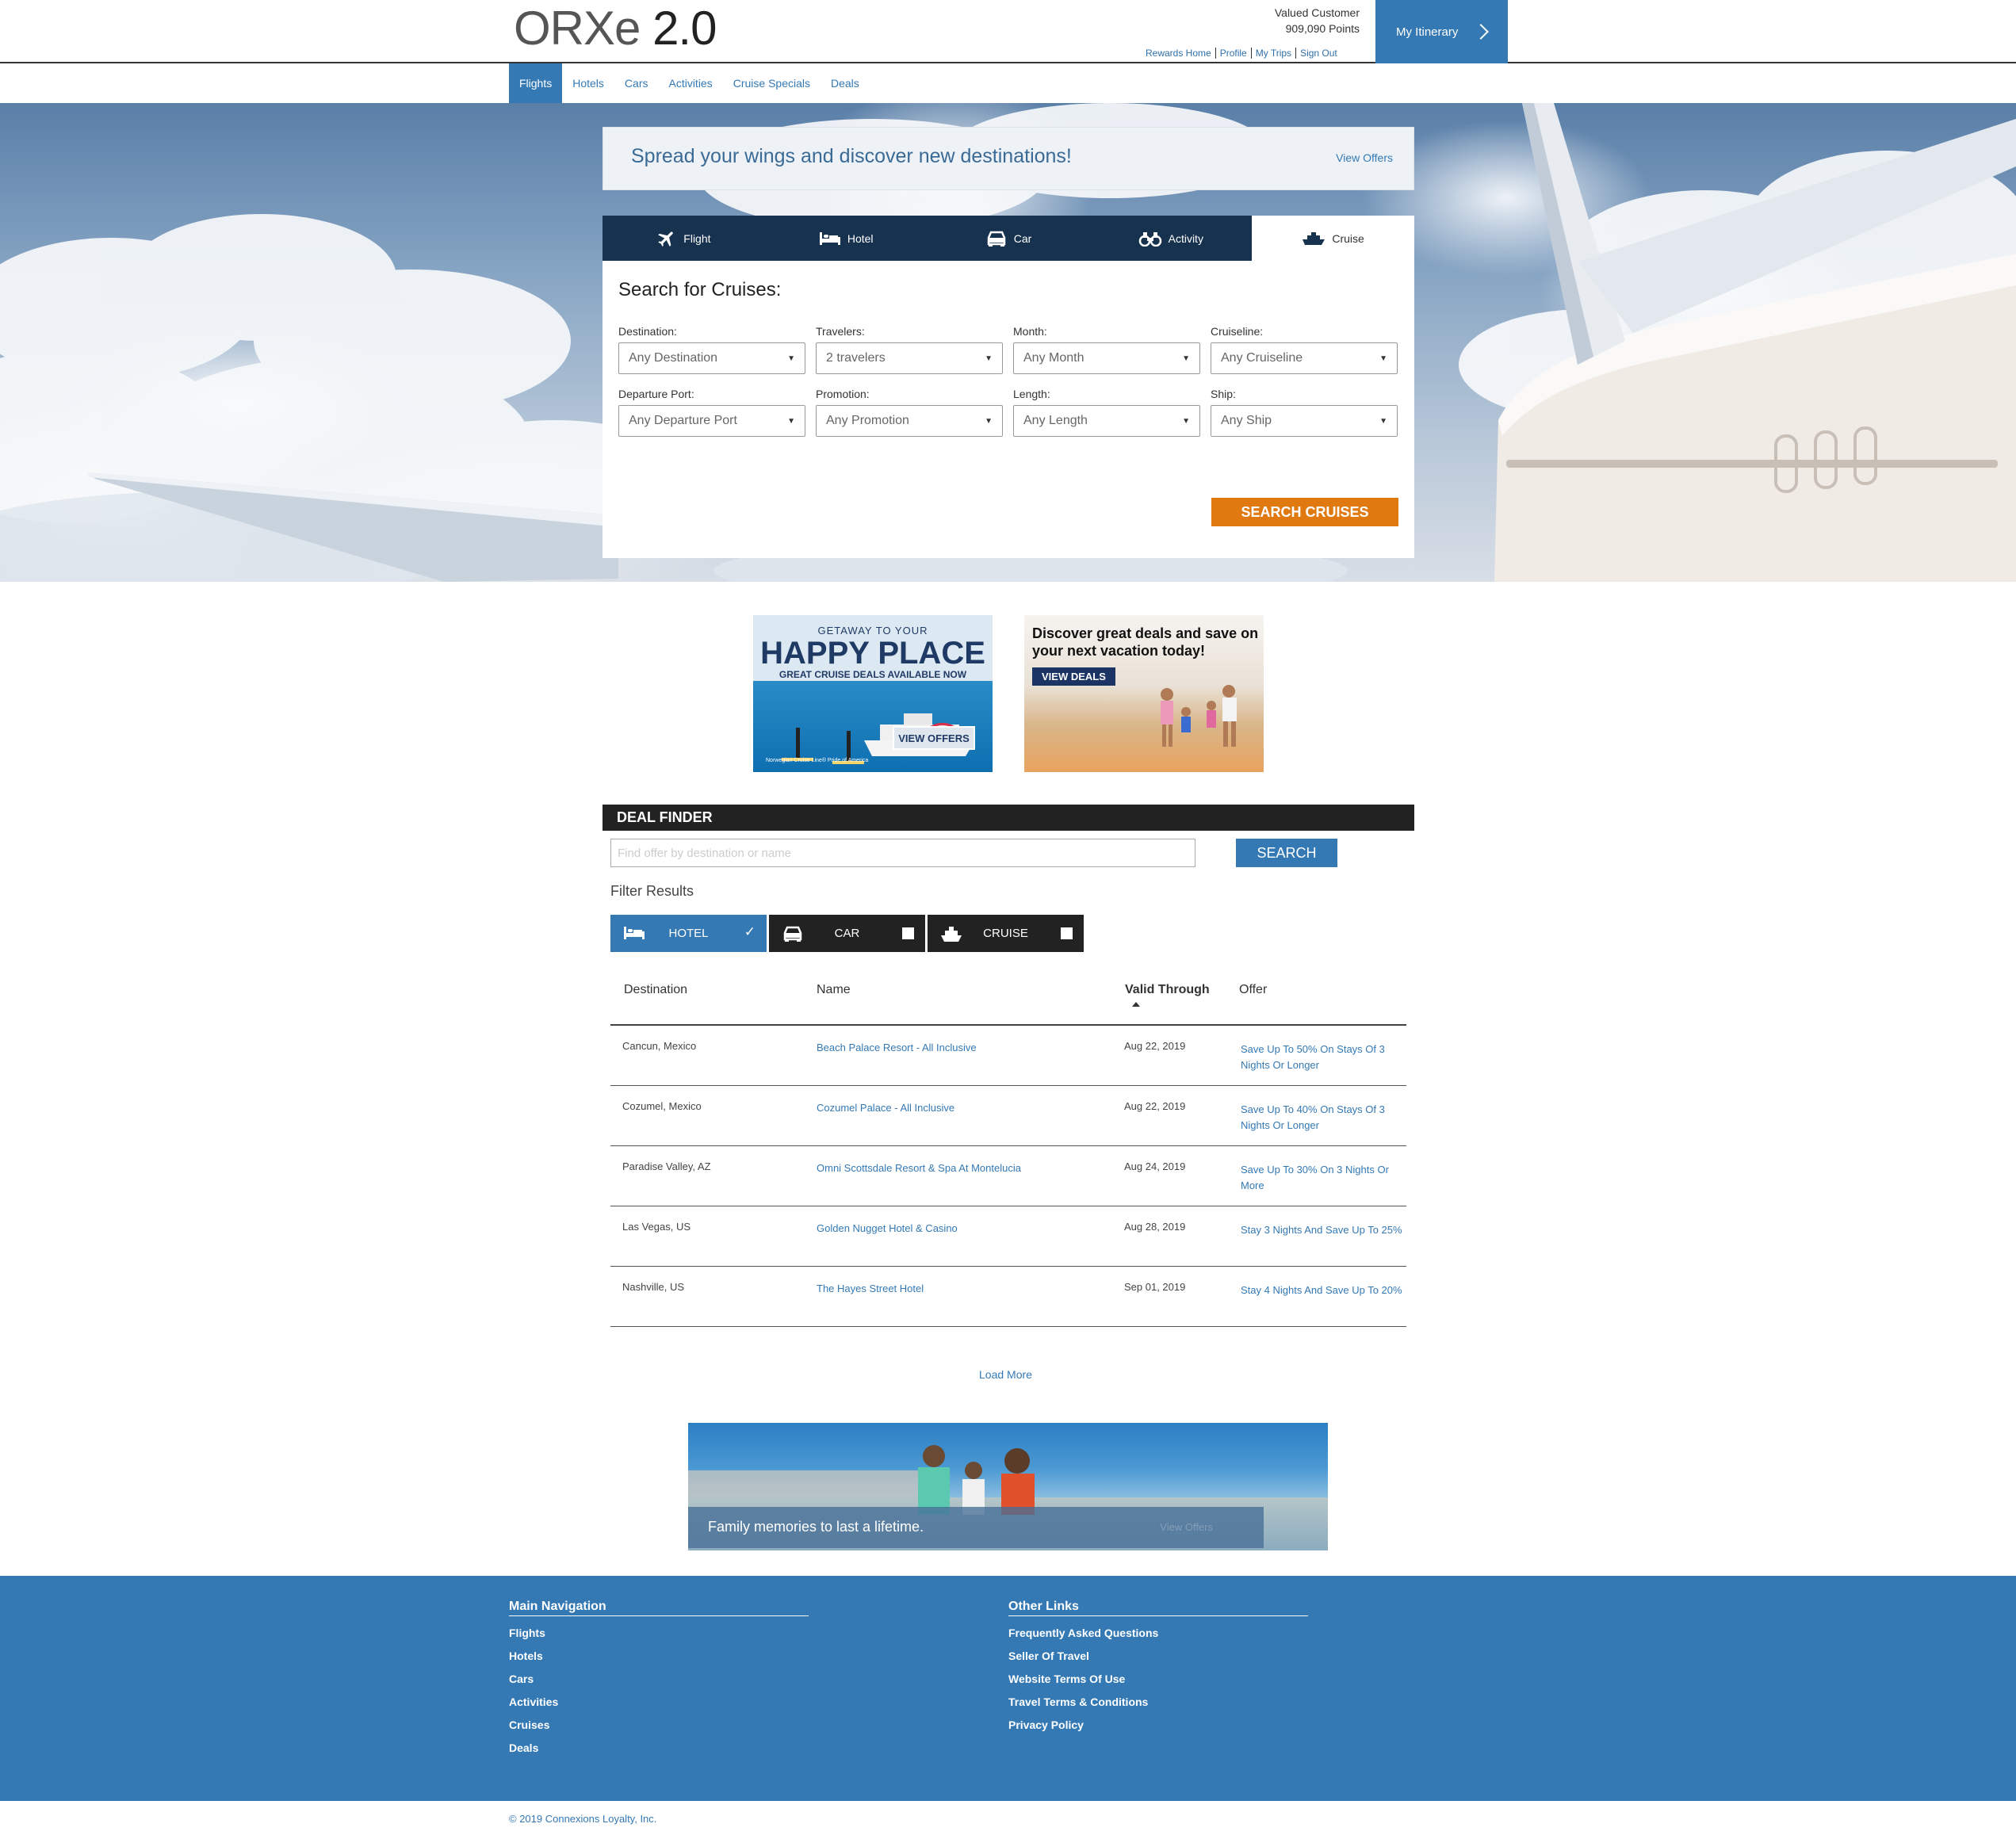  I want to click on month-select: Any Month ▼, so click(1106, 358).